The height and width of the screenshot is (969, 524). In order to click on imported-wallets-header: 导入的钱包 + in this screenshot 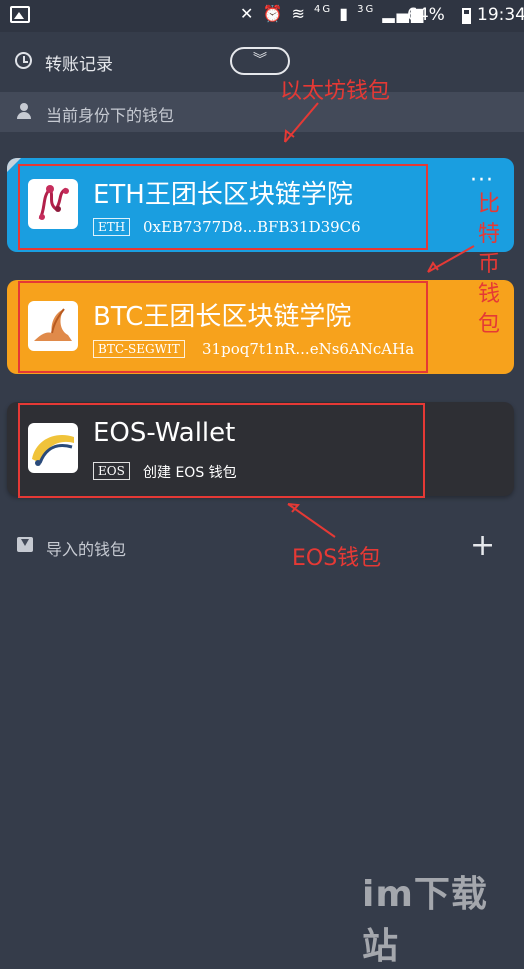, I will do `click(262, 546)`.